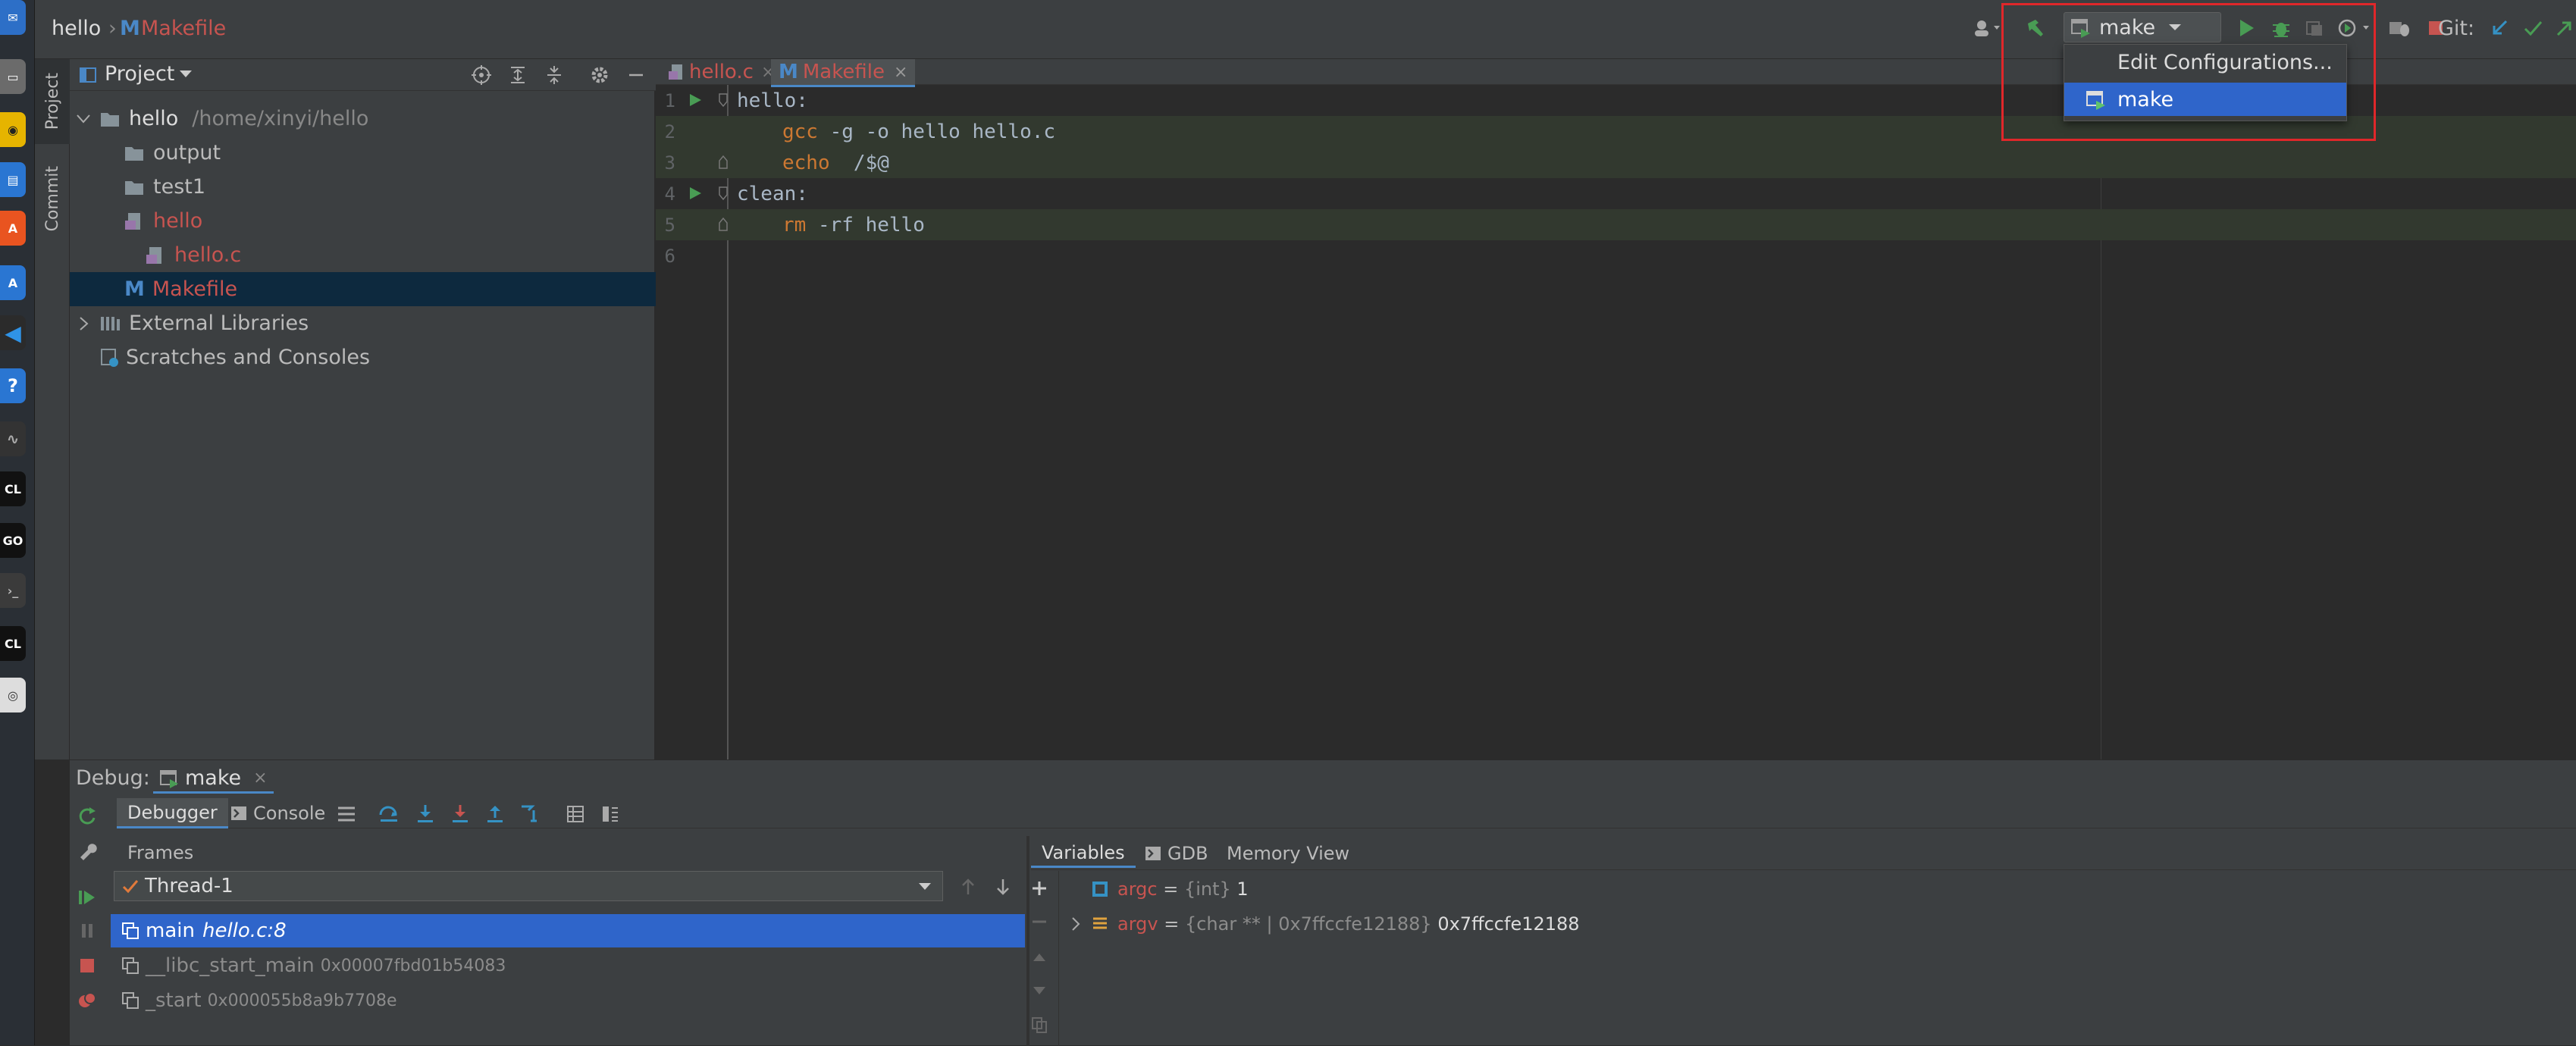 The image size is (2576, 1046). What do you see at coordinates (13, 438) in the screenshot?
I see `system-monitor-icon: ∿` at bounding box center [13, 438].